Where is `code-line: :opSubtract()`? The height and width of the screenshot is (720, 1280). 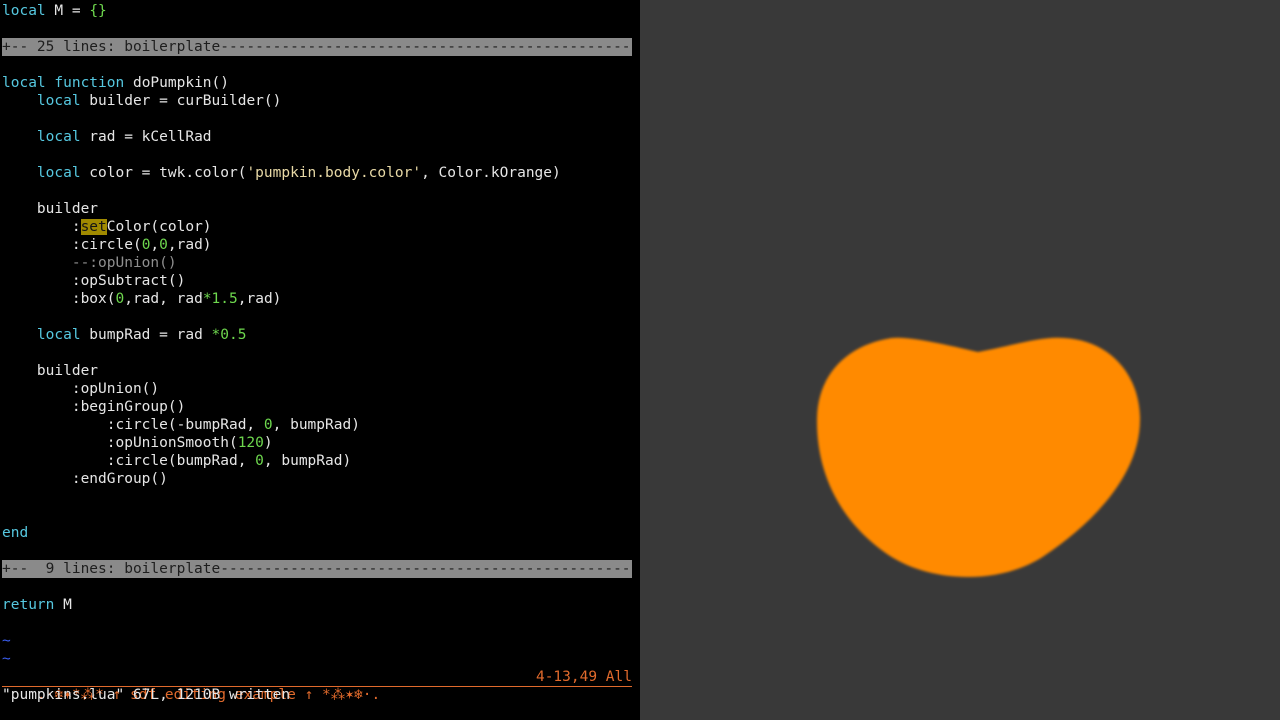
code-line: :opSubtract() is located at coordinates (94, 281).